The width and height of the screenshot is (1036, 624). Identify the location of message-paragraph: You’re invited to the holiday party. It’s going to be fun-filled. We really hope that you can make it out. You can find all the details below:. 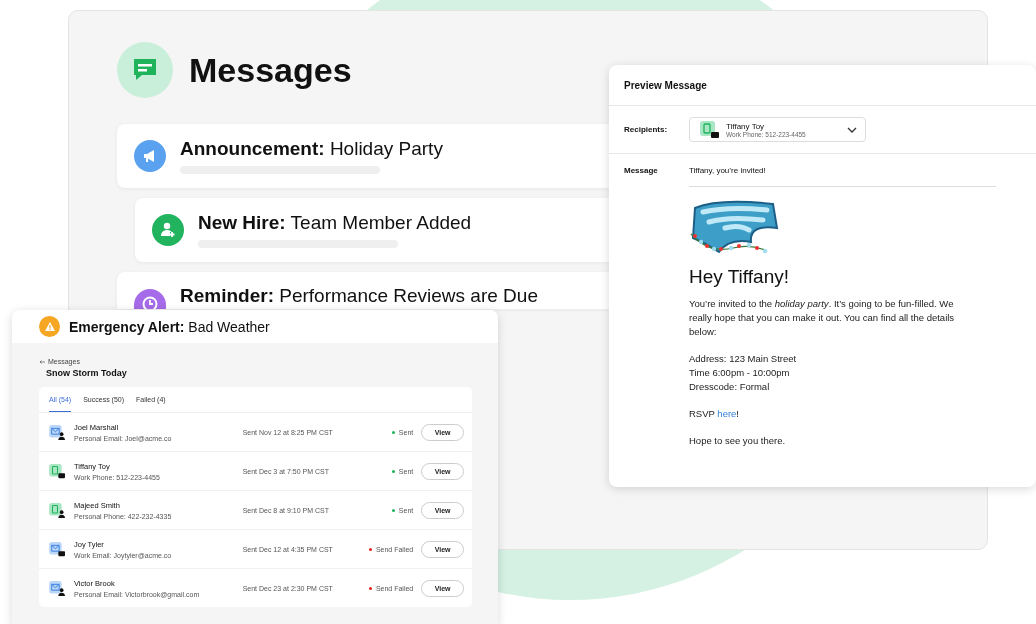
(822, 318).